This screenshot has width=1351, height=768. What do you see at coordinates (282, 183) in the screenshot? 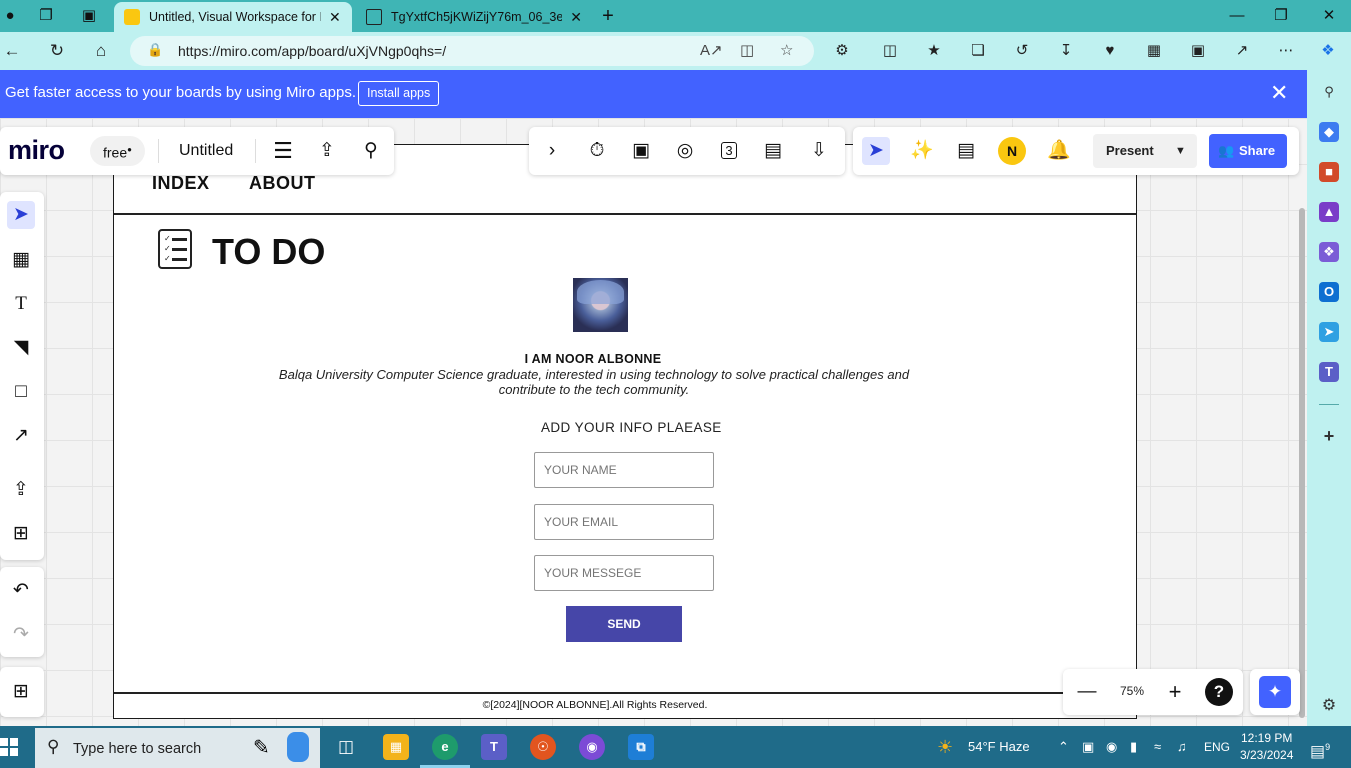
I see `nav-about-link: ABOUT` at bounding box center [282, 183].